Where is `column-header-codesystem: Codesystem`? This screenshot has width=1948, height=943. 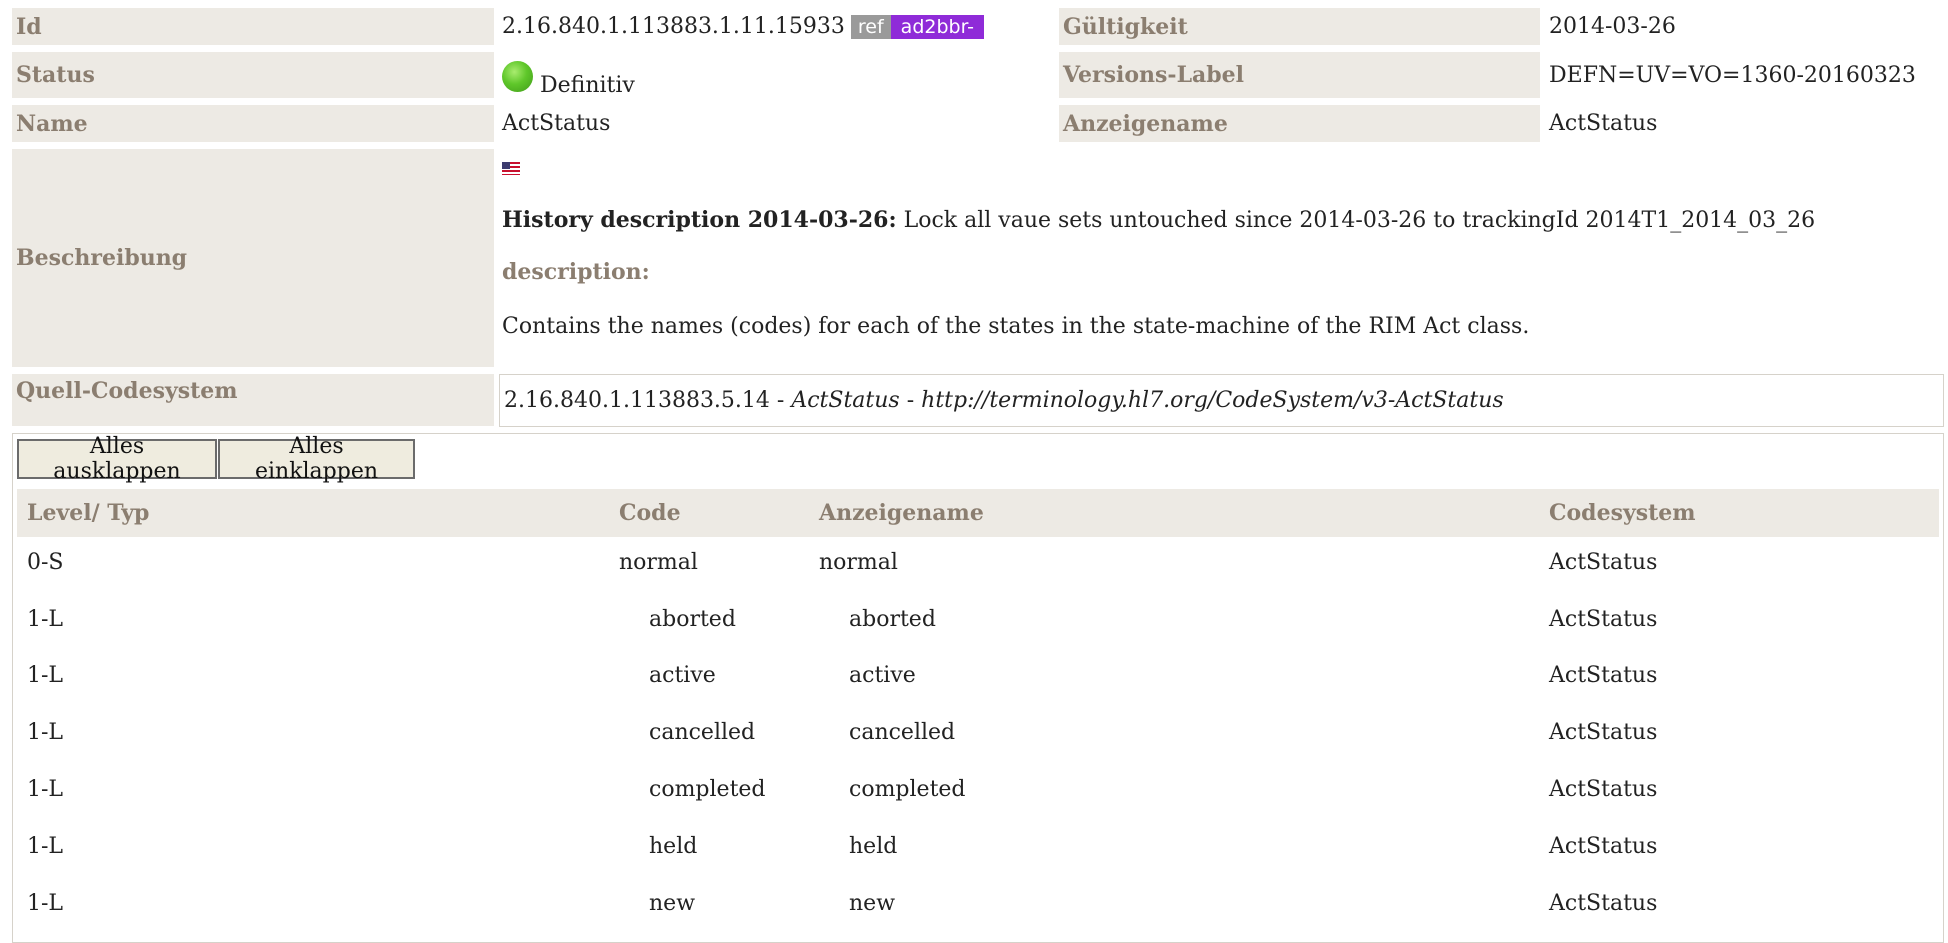
column-header-codesystem: Codesystem is located at coordinates (1622, 513).